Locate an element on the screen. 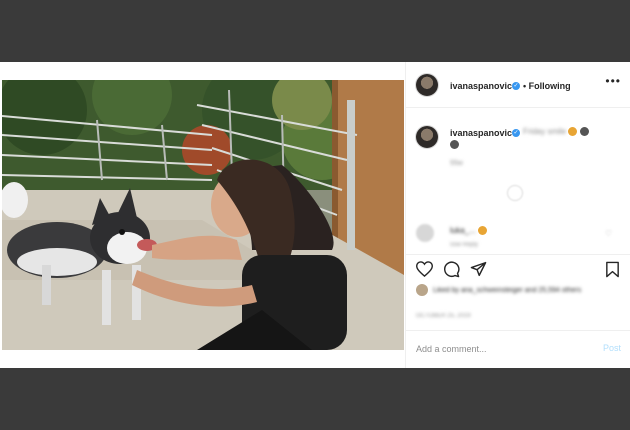  caption-time-blurred: 55w is located at coordinates (456, 163).